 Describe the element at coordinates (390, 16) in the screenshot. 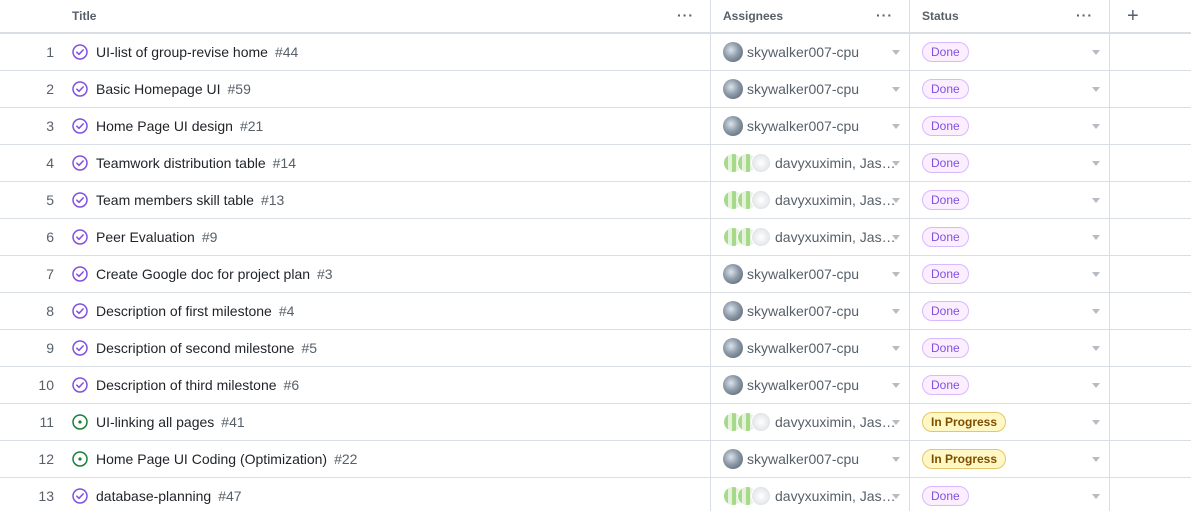

I see `title-column-header: Title ···` at that location.